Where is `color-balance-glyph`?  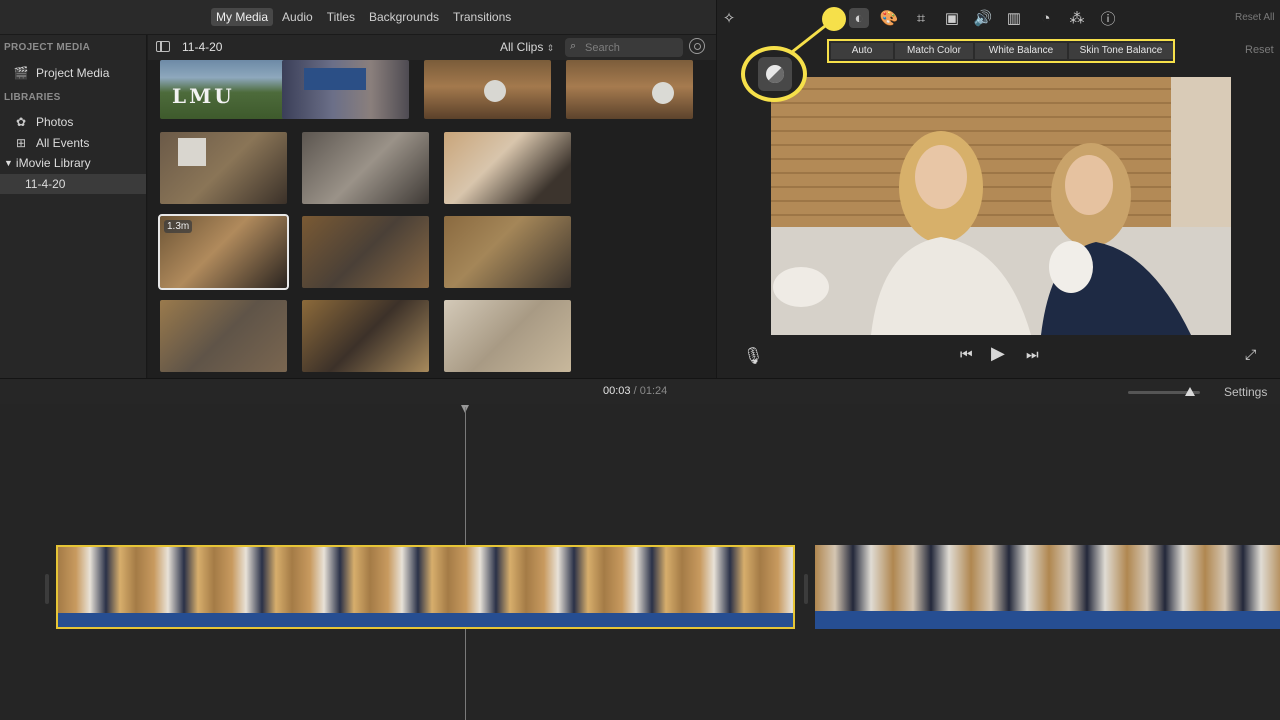 color-balance-glyph is located at coordinates (775, 74).